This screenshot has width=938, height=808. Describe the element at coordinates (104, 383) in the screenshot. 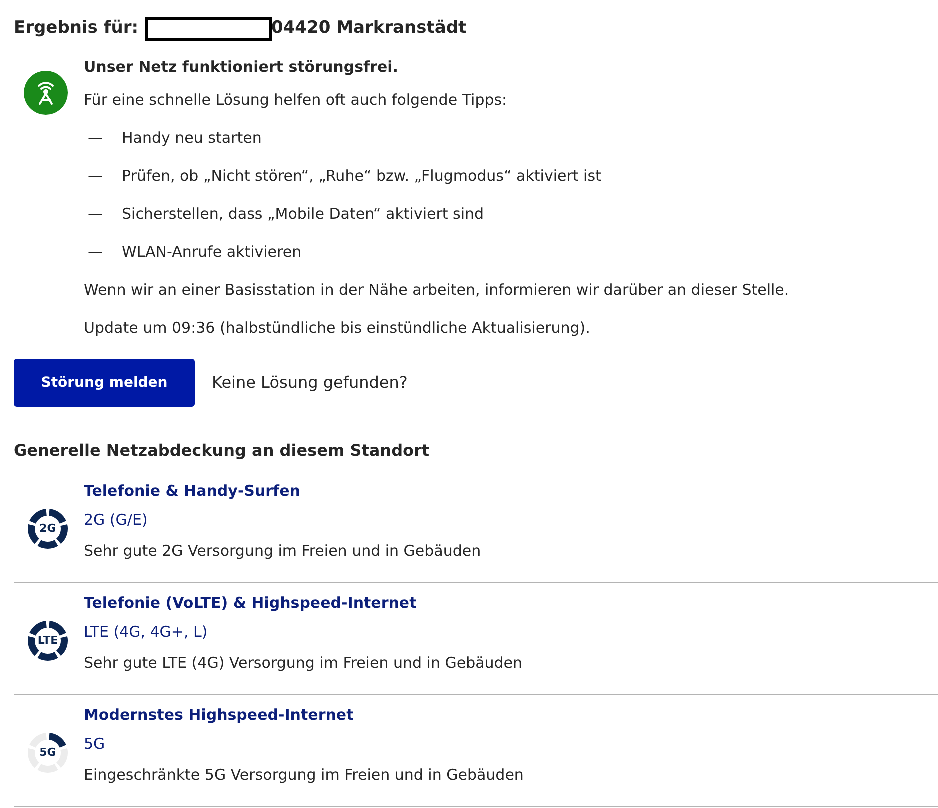

I see `report-button: Störung melden` at that location.